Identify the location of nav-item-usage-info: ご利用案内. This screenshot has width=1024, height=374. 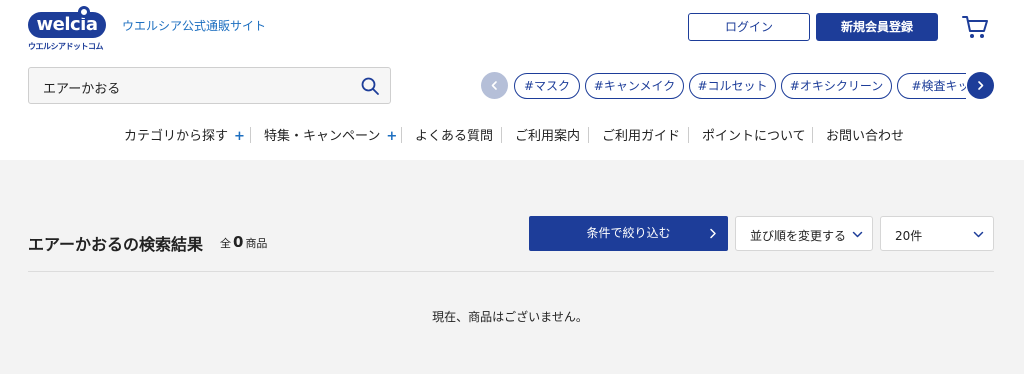
(547, 134).